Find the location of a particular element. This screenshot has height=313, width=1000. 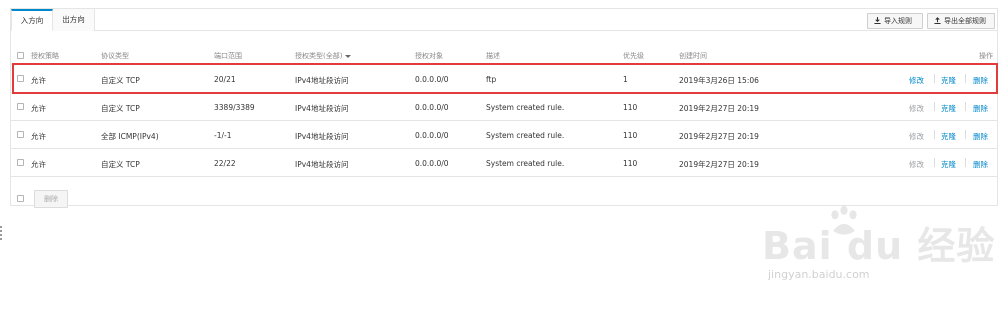

header-target: 授权对象 is located at coordinates (429, 56).